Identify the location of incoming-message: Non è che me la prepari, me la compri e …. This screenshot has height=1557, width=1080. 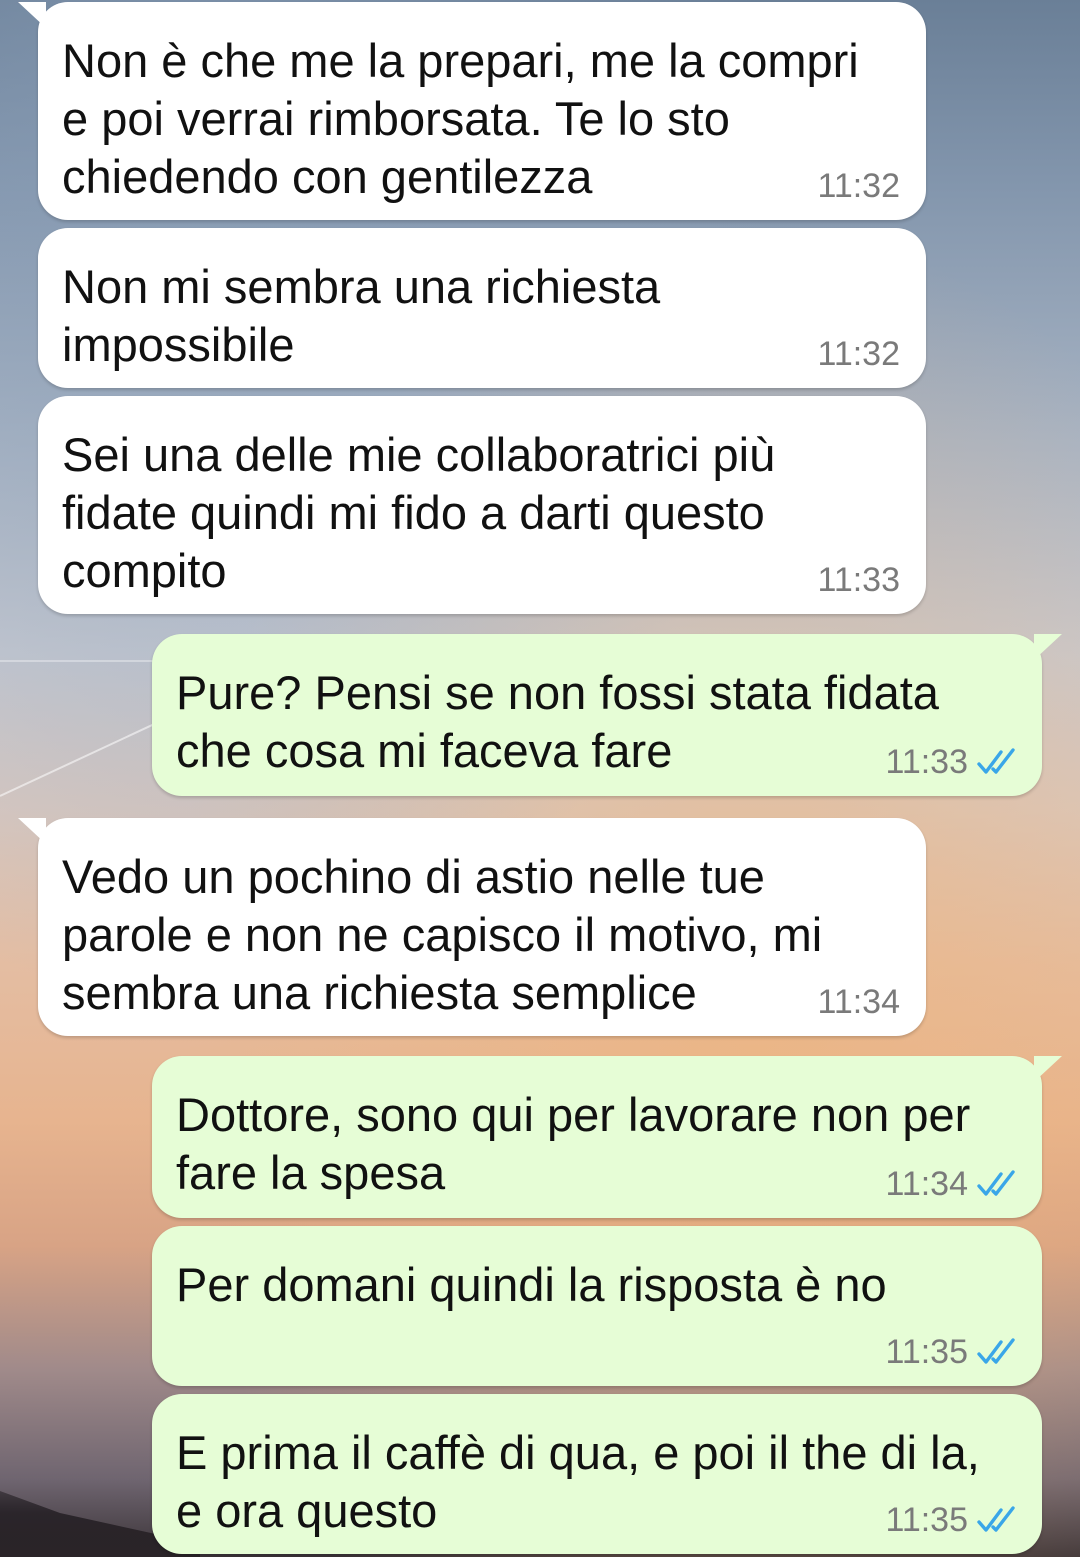
(472, 111).